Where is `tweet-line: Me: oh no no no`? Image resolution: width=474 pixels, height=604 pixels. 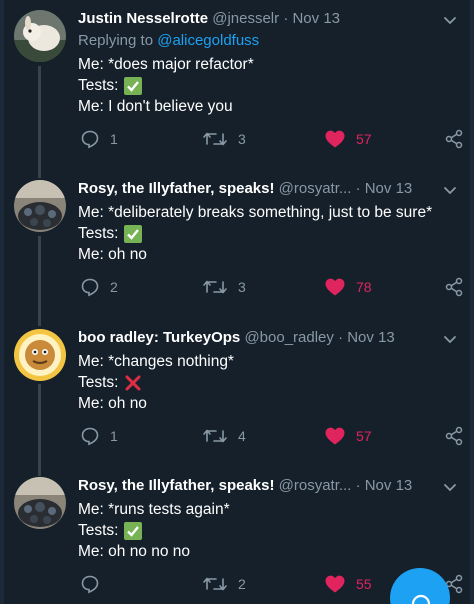 tweet-line: Me: oh no no no is located at coordinates (134, 551).